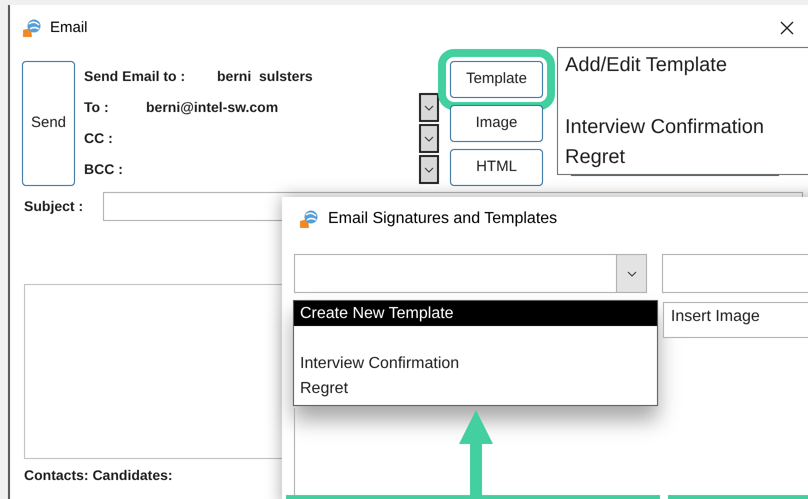 The width and height of the screenshot is (808, 499). Describe the element at coordinates (135, 76) in the screenshot. I see `field-label: Send Email to :` at that location.